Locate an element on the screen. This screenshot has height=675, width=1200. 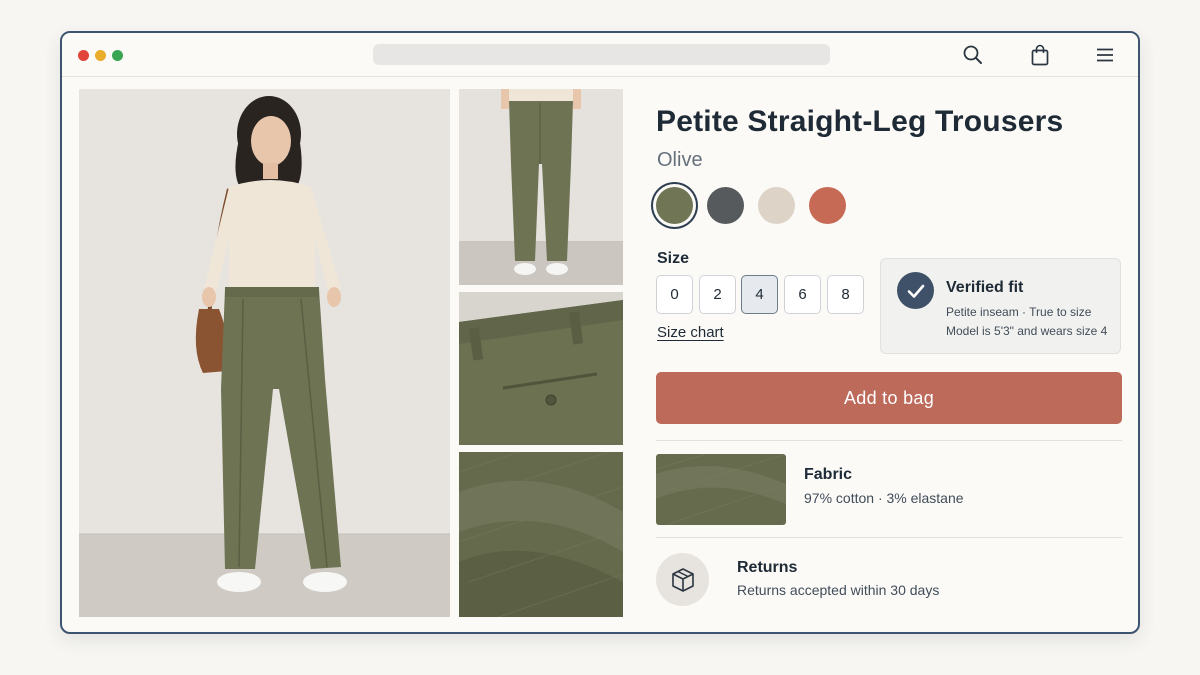
thumbnail-fabric-closeup is located at coordinates (541, 534).